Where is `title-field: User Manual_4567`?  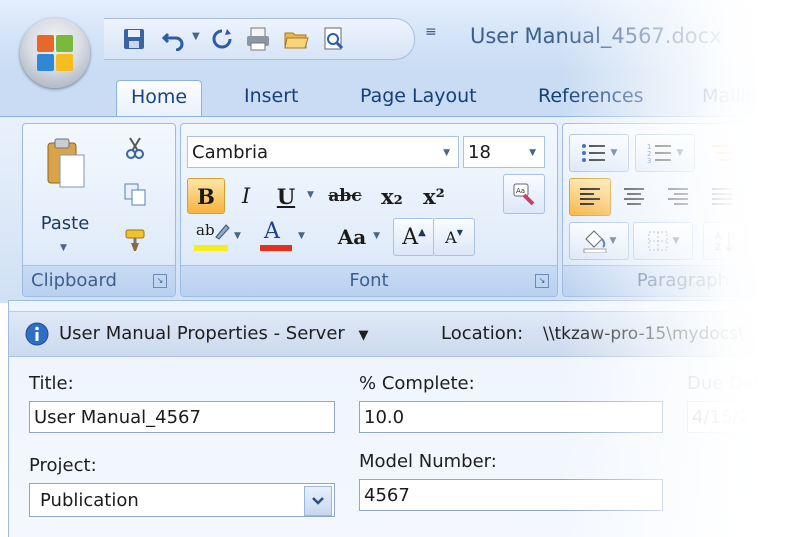 title-field: User Manual_4567 is located at coordinates (182, 417).